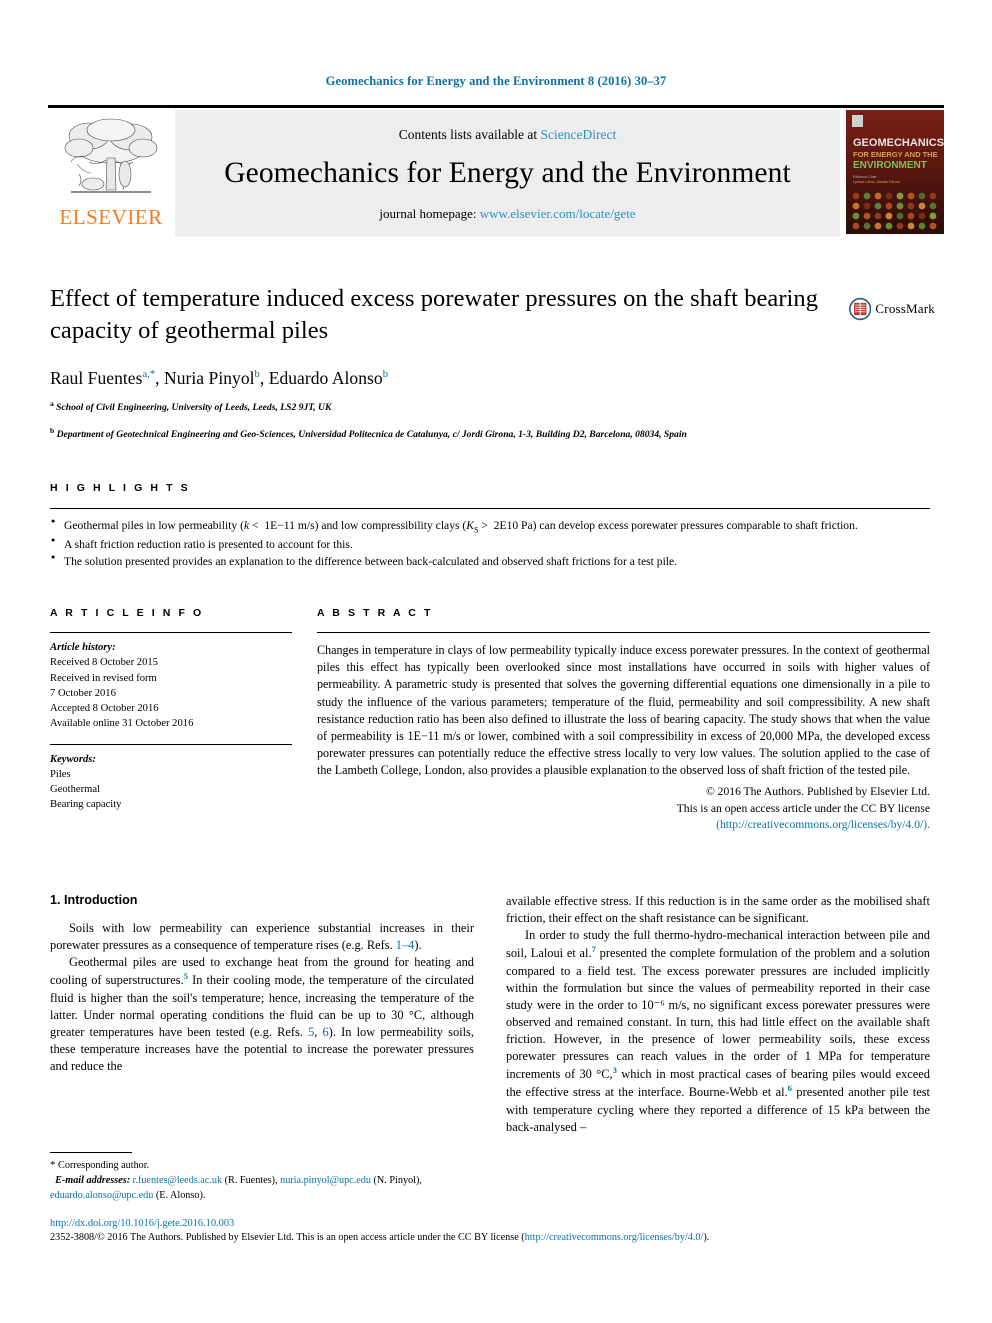 This screenshot has width=992, height=1323. Describe the element at coordinates (52, 403) in the screenshot. I see `affiliation-mark: a` at that location.